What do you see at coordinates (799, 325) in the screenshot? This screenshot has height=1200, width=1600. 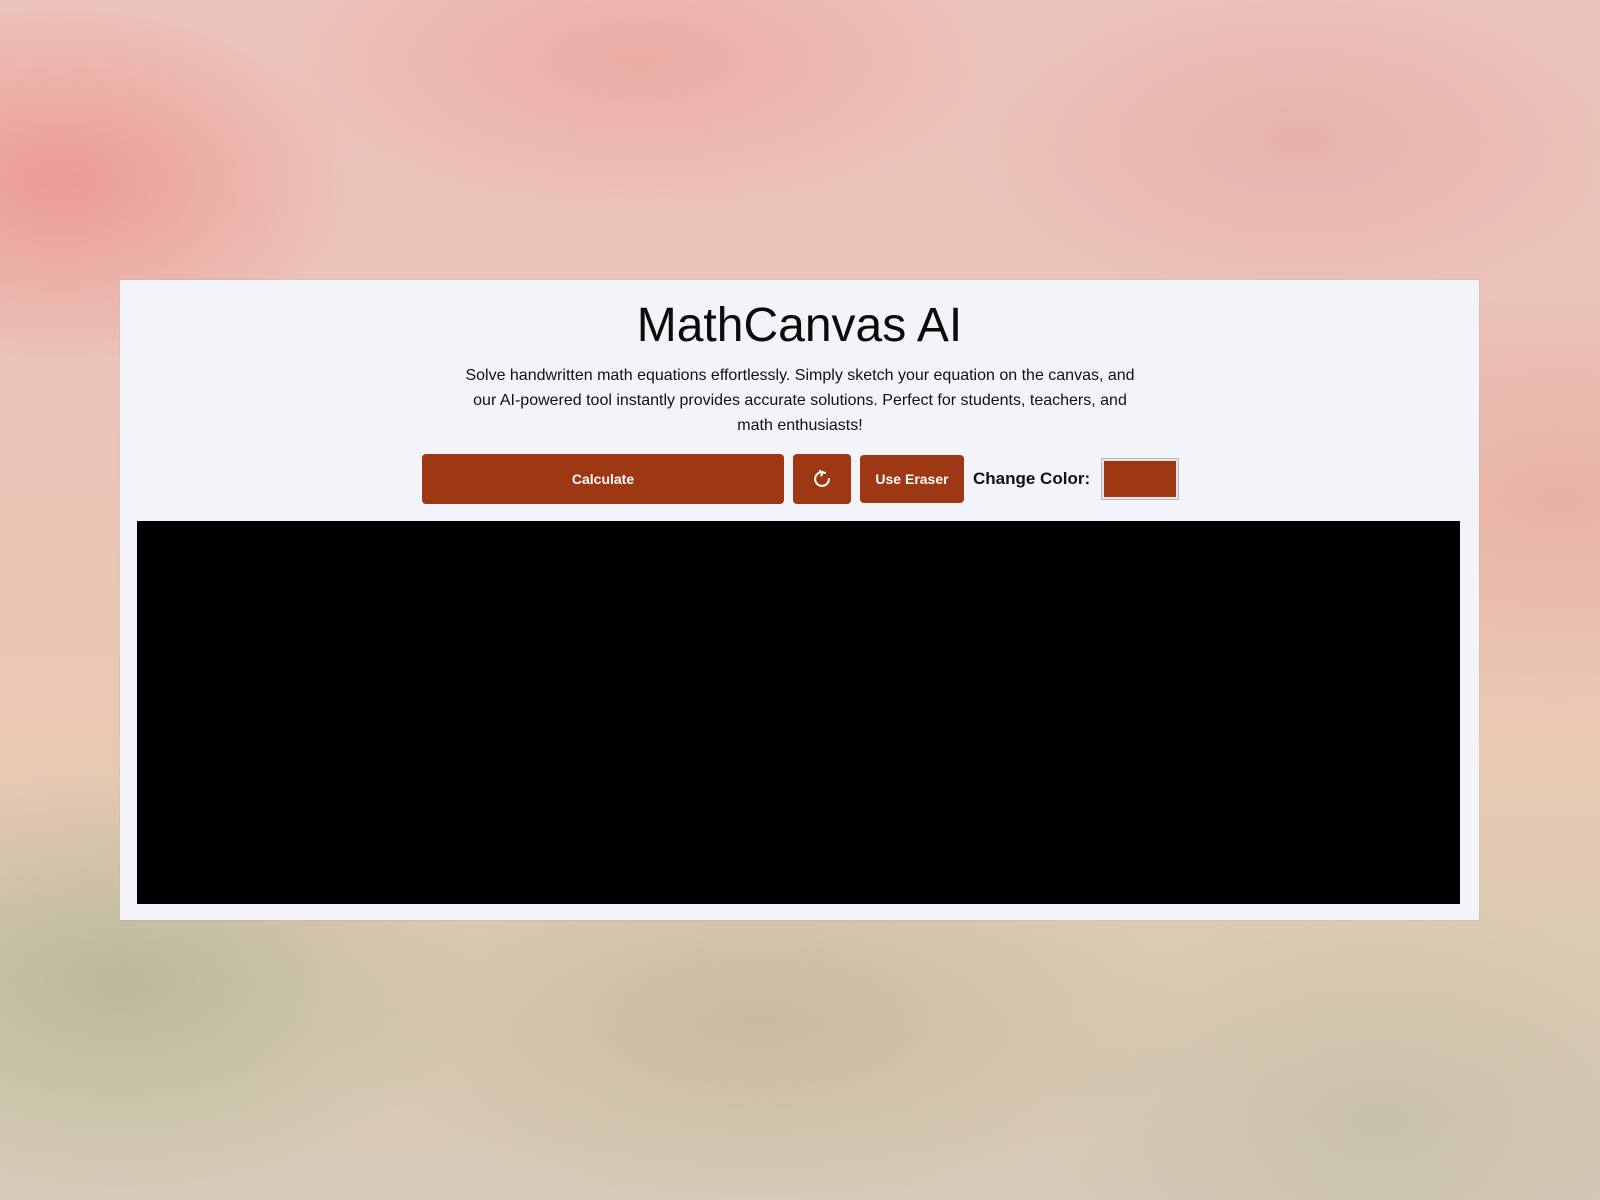 I see `page-title: MathCanvas AI` at bounding box center [799, 325].